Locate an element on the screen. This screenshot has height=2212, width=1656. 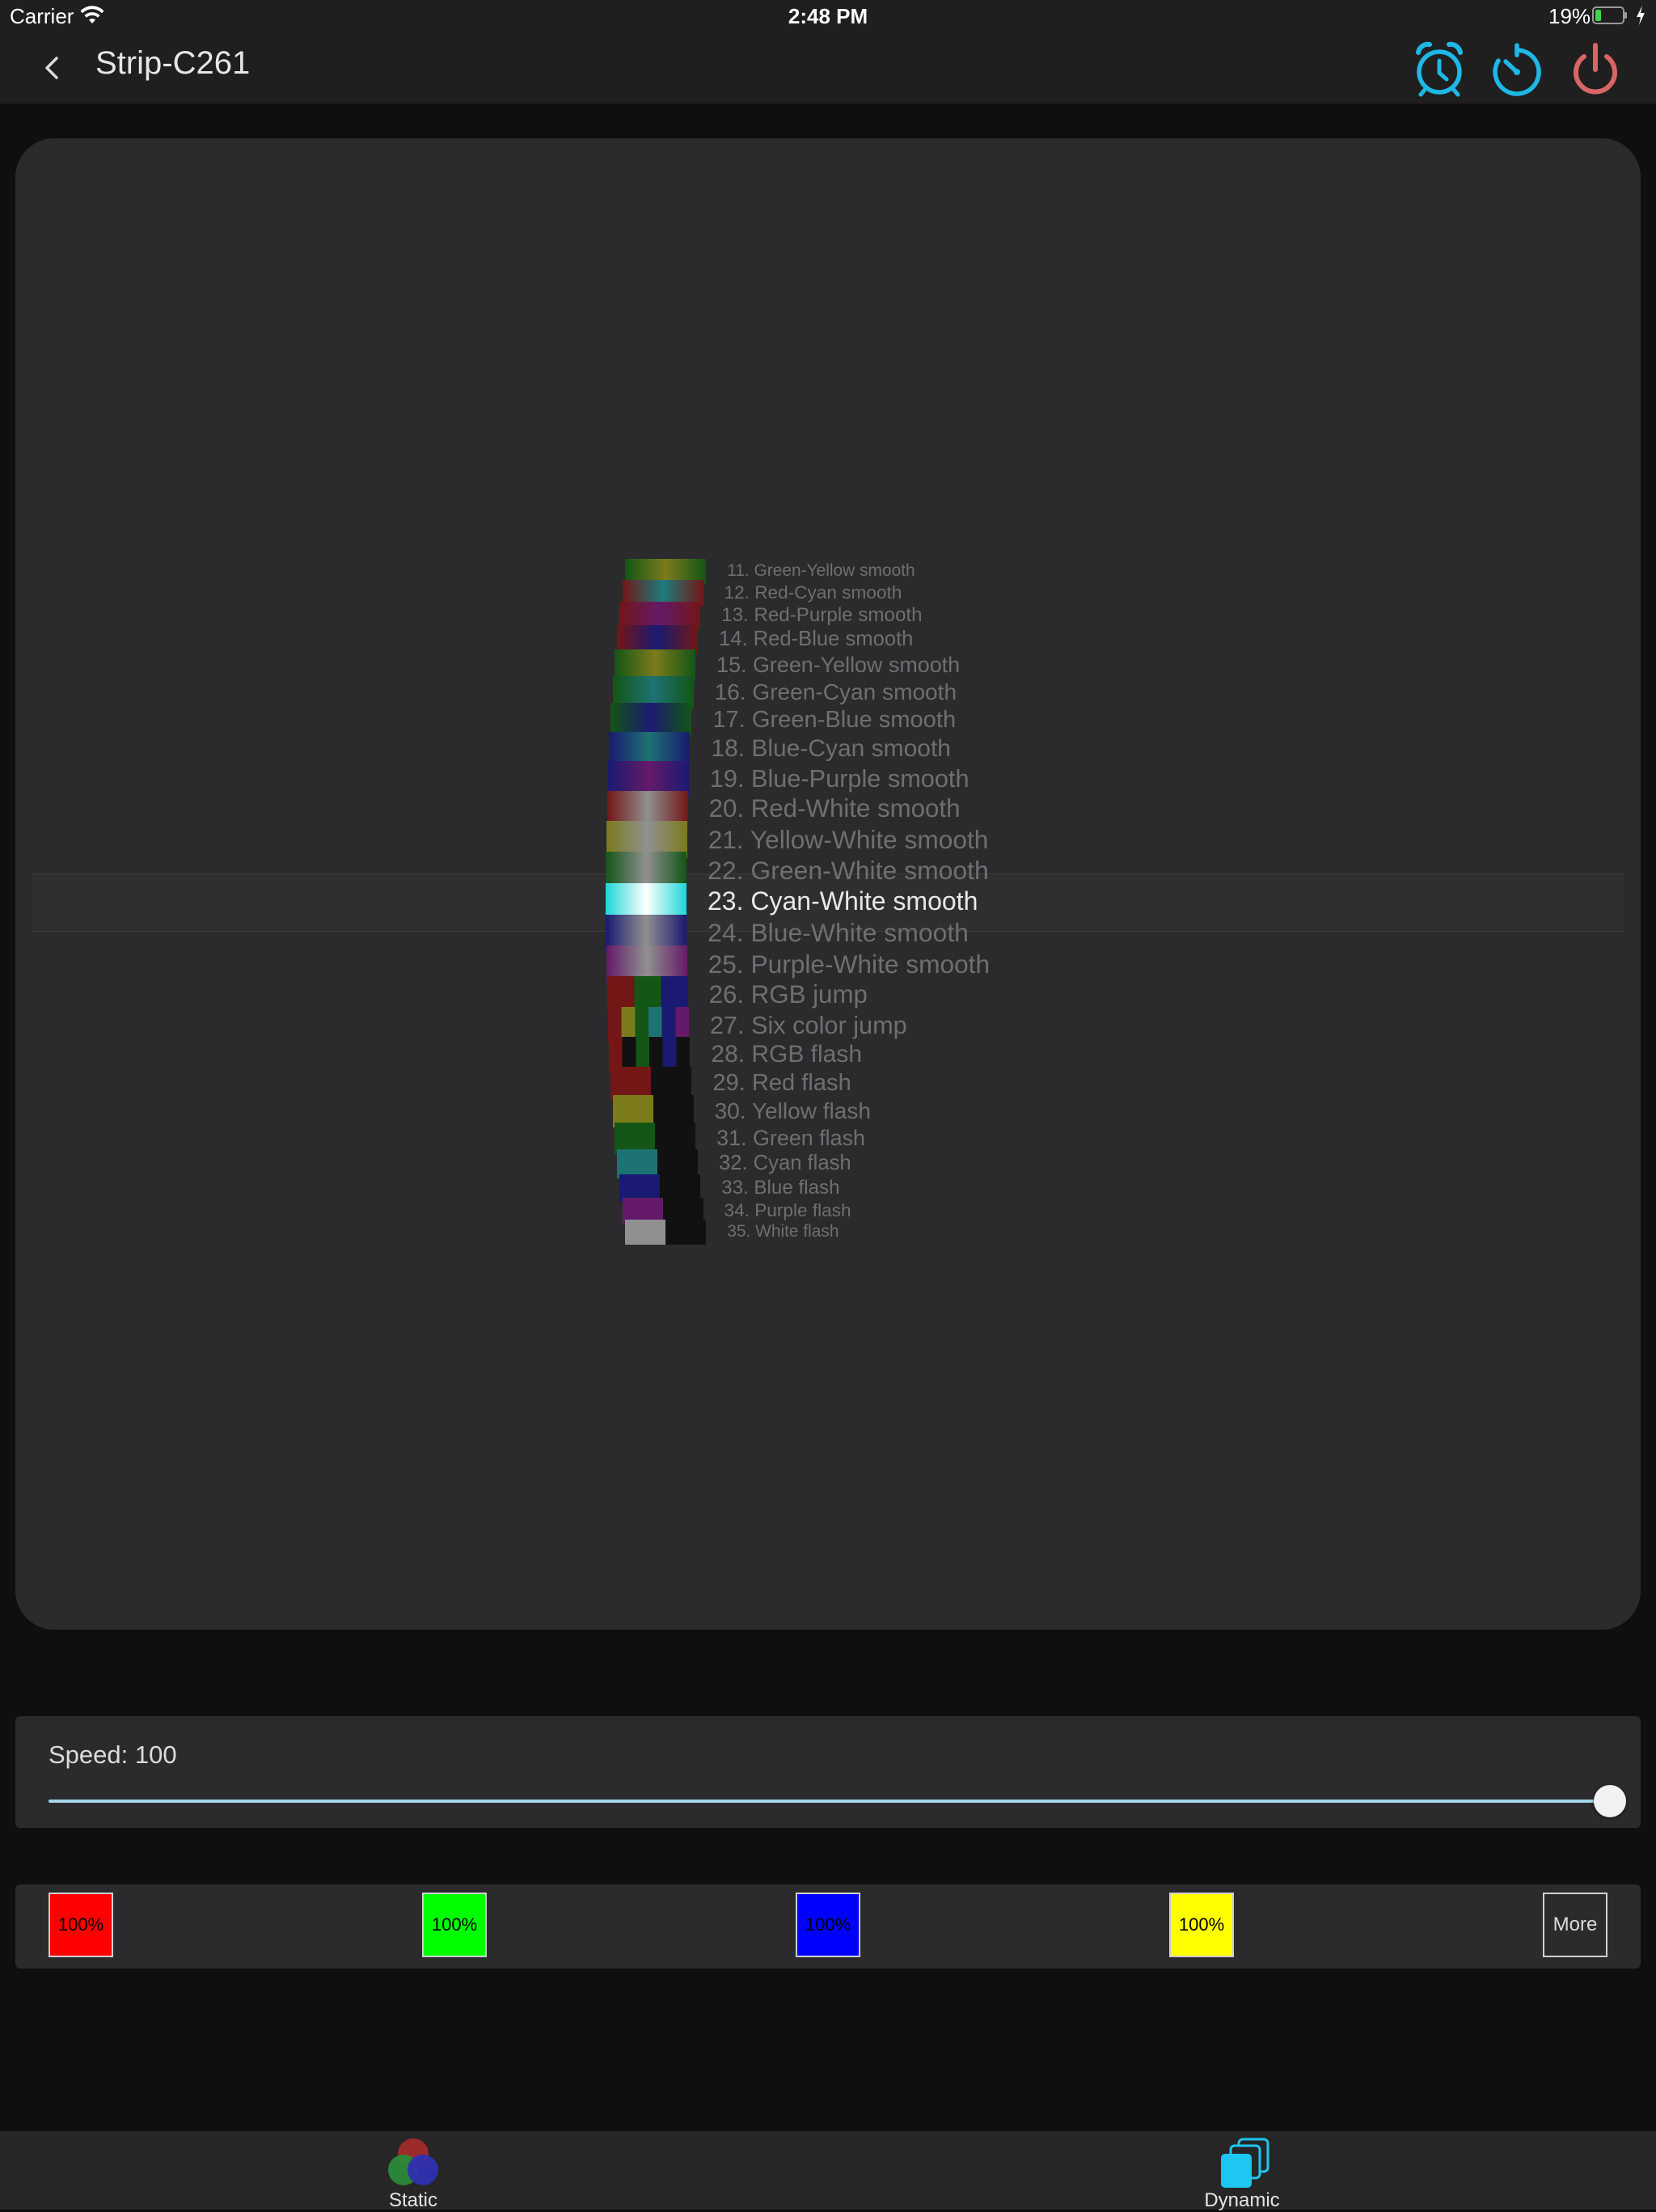
color-preset-blue: 100% is located at coordinates (828, 1925).